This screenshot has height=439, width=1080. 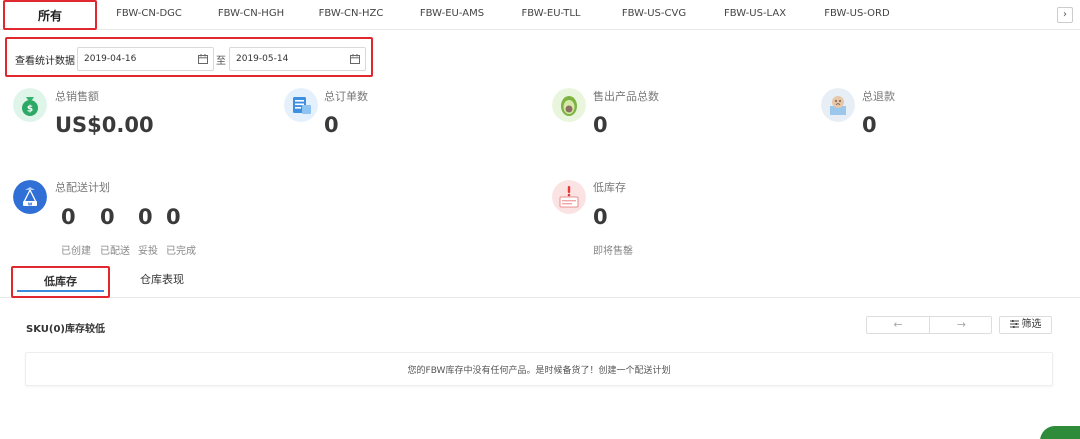 I want to click on shipping-delivered-value: 0, so click(x=145, y=217).